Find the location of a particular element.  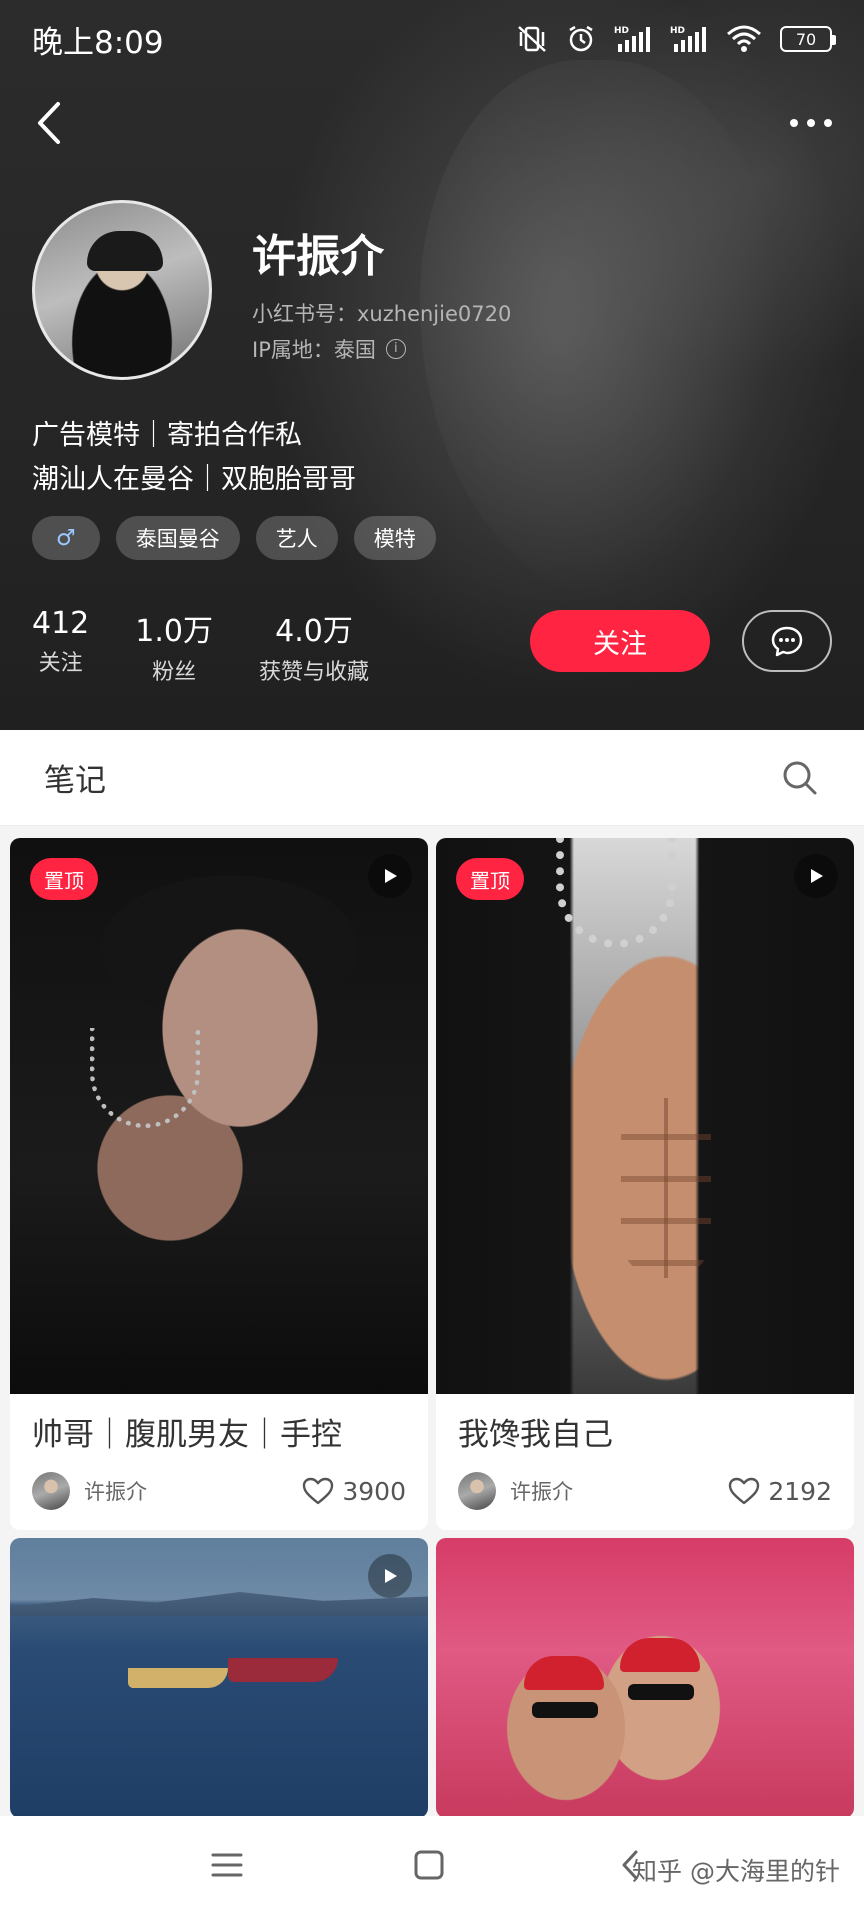

message-button is located at coordinates (787, 641).